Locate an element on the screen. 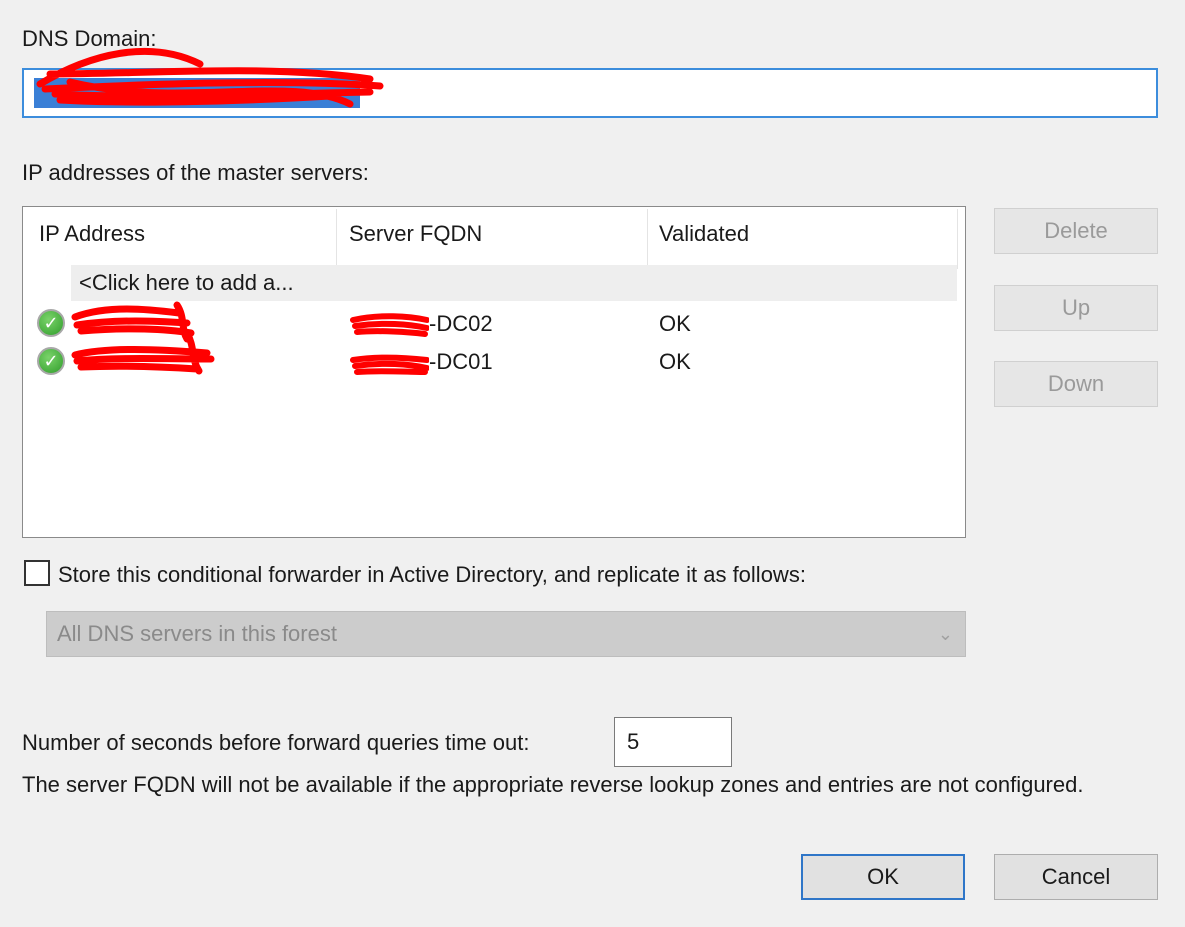 This screenshot has width=1185, height=927. timeout-input: 5 is located at coordinates (673, 742).